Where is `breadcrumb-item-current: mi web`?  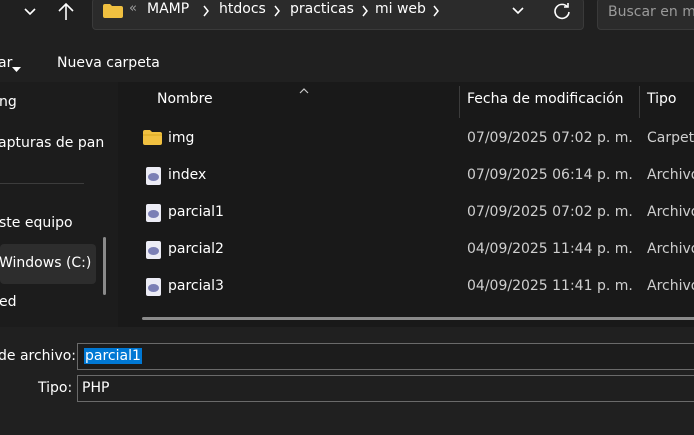
breadcrumb-item-current: mi web is located at coordinates (400, 9).